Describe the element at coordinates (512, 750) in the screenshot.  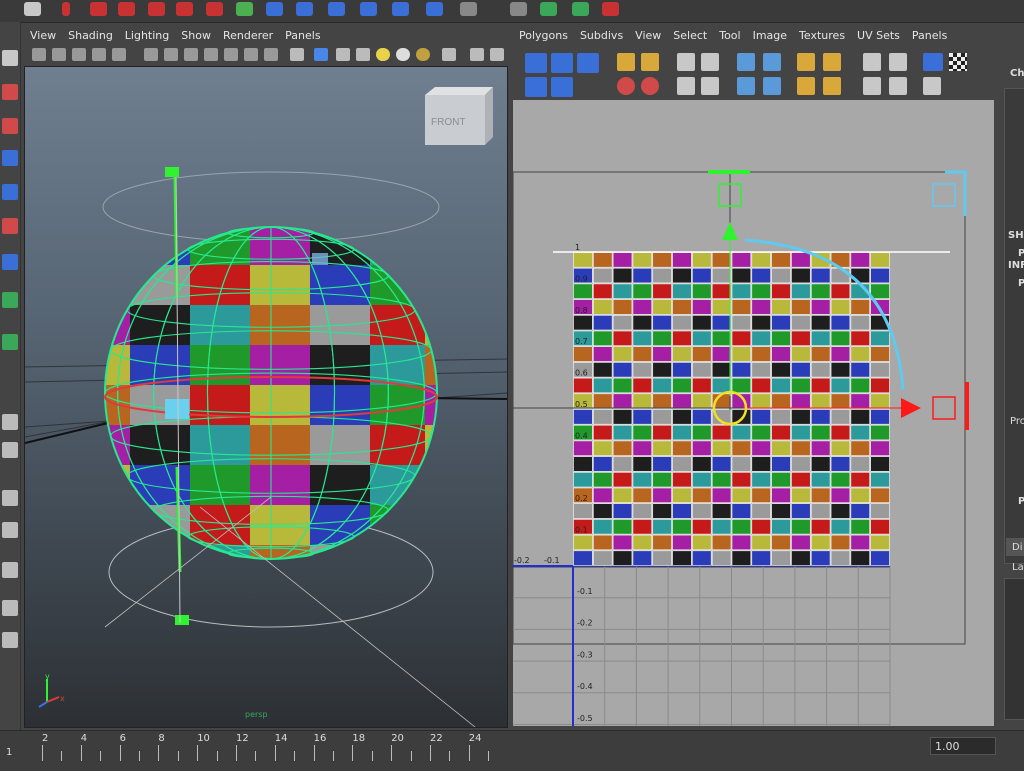
I see `time-slider: 1 2 4 6 8 10 12 14 16 18 20 22 24 1.00` at that location.